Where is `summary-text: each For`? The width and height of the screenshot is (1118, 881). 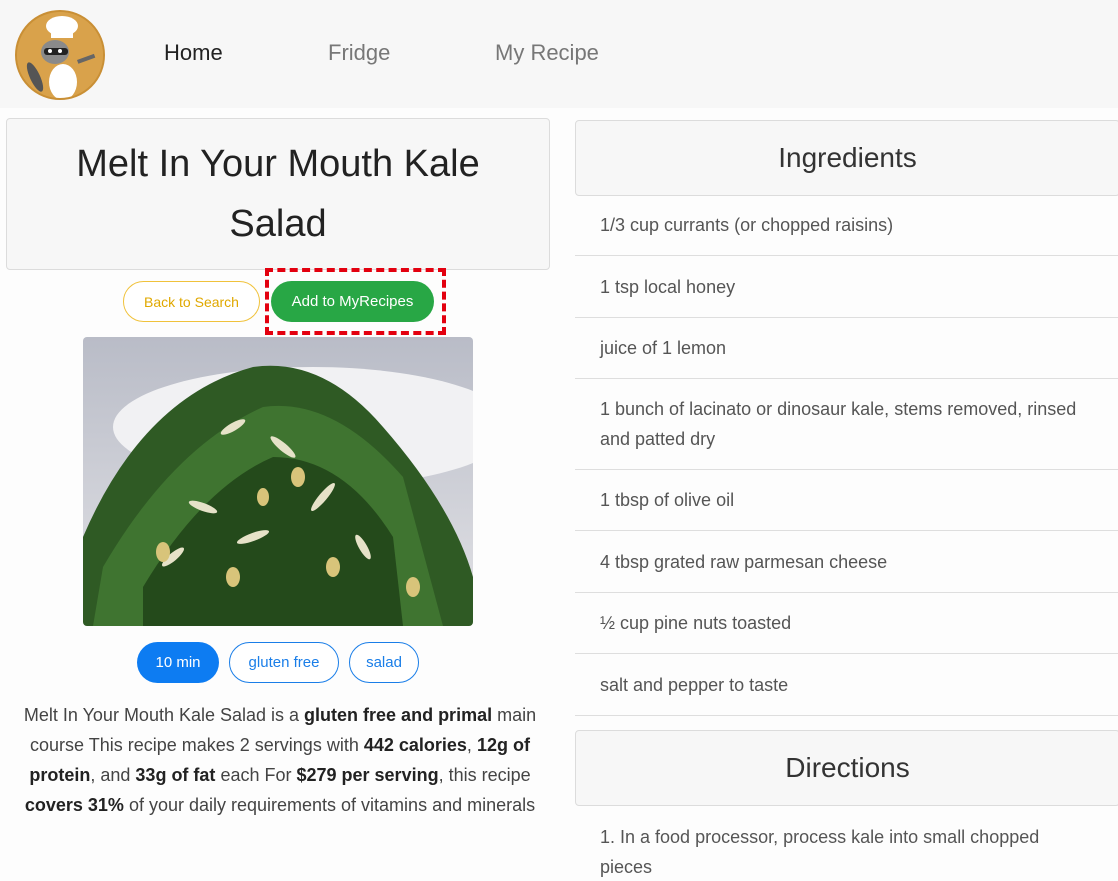
summary-text: each For is located at coordinates (256, 775).